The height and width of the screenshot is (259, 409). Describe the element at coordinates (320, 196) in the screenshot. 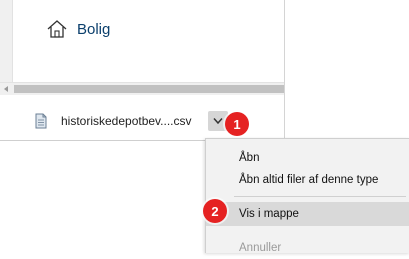

I see `menu-divider` at that location.